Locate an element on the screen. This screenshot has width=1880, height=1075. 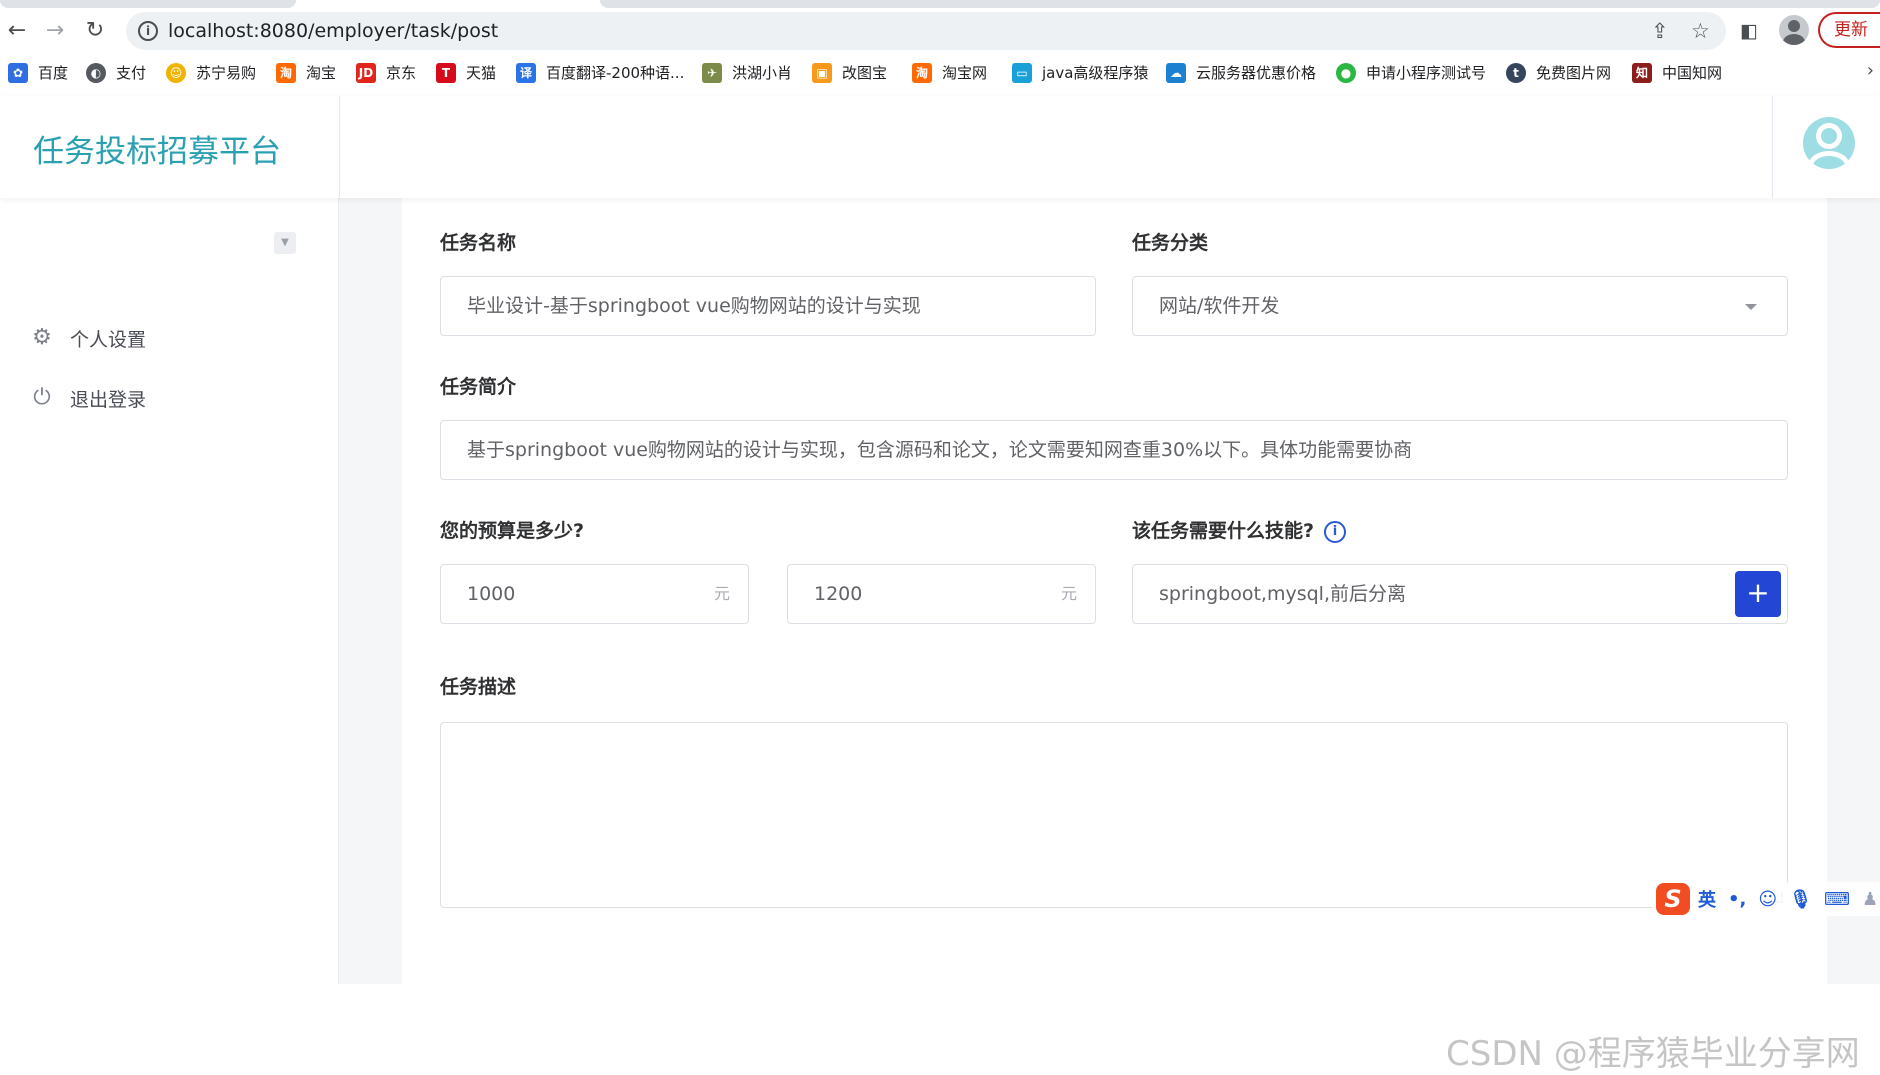
sidebar-item-label: 退出登录 is located at coordinates (108, 399).